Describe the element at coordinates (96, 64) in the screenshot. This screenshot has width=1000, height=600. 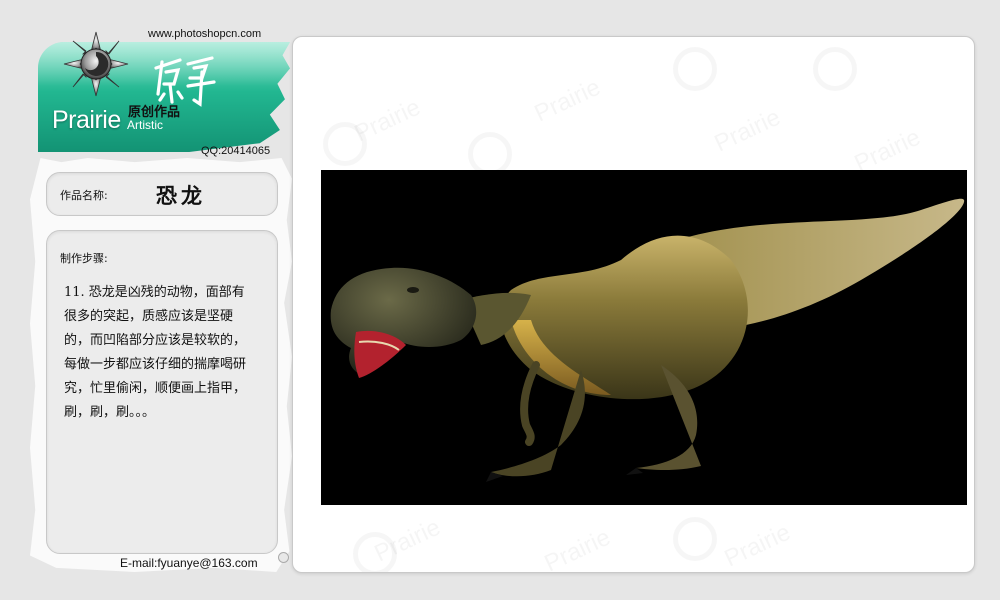
I see `sun-emblem-icon` at that location.